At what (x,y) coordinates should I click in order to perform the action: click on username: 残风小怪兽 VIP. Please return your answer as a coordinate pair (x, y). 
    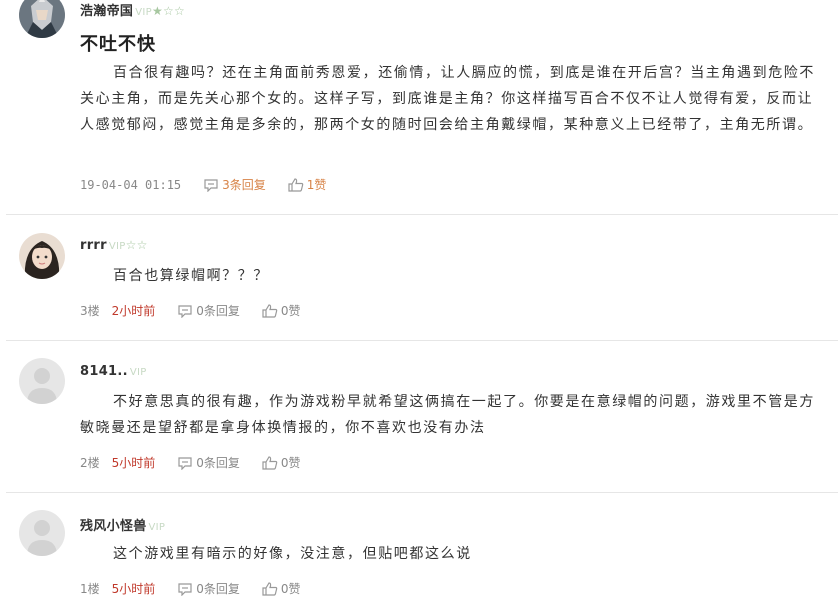
    Looking at the image, I should click on (122, 524).